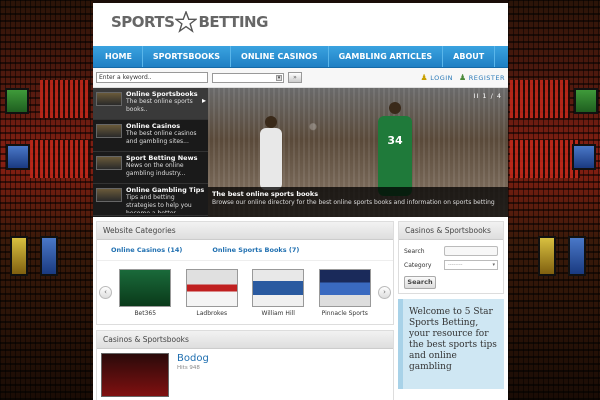 Image resolution: width=600 pixels, height=400 pixels. What do you see at coordinates (469, 56) in the screenshot?
I see `nav-about: ABOUT` at bounding box center [469, 56].